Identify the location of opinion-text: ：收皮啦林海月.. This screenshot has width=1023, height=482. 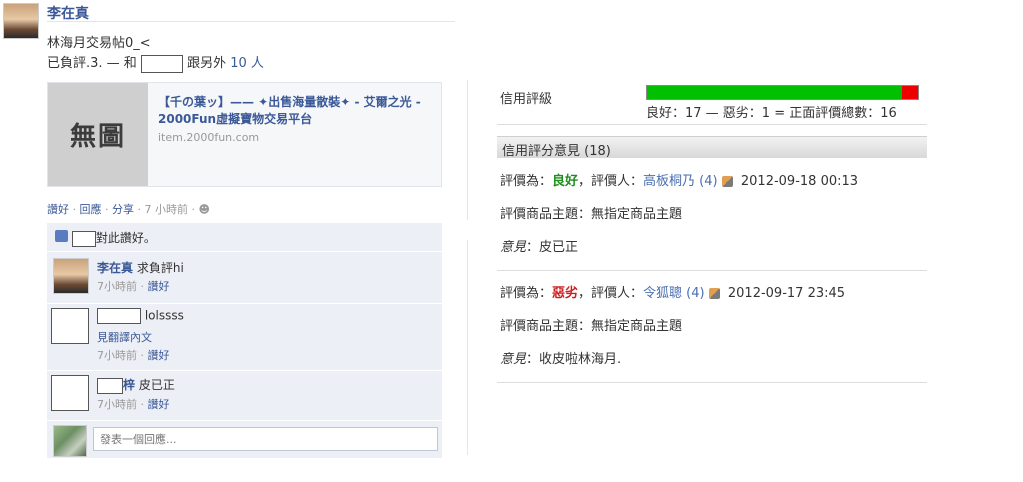
(574, 359).